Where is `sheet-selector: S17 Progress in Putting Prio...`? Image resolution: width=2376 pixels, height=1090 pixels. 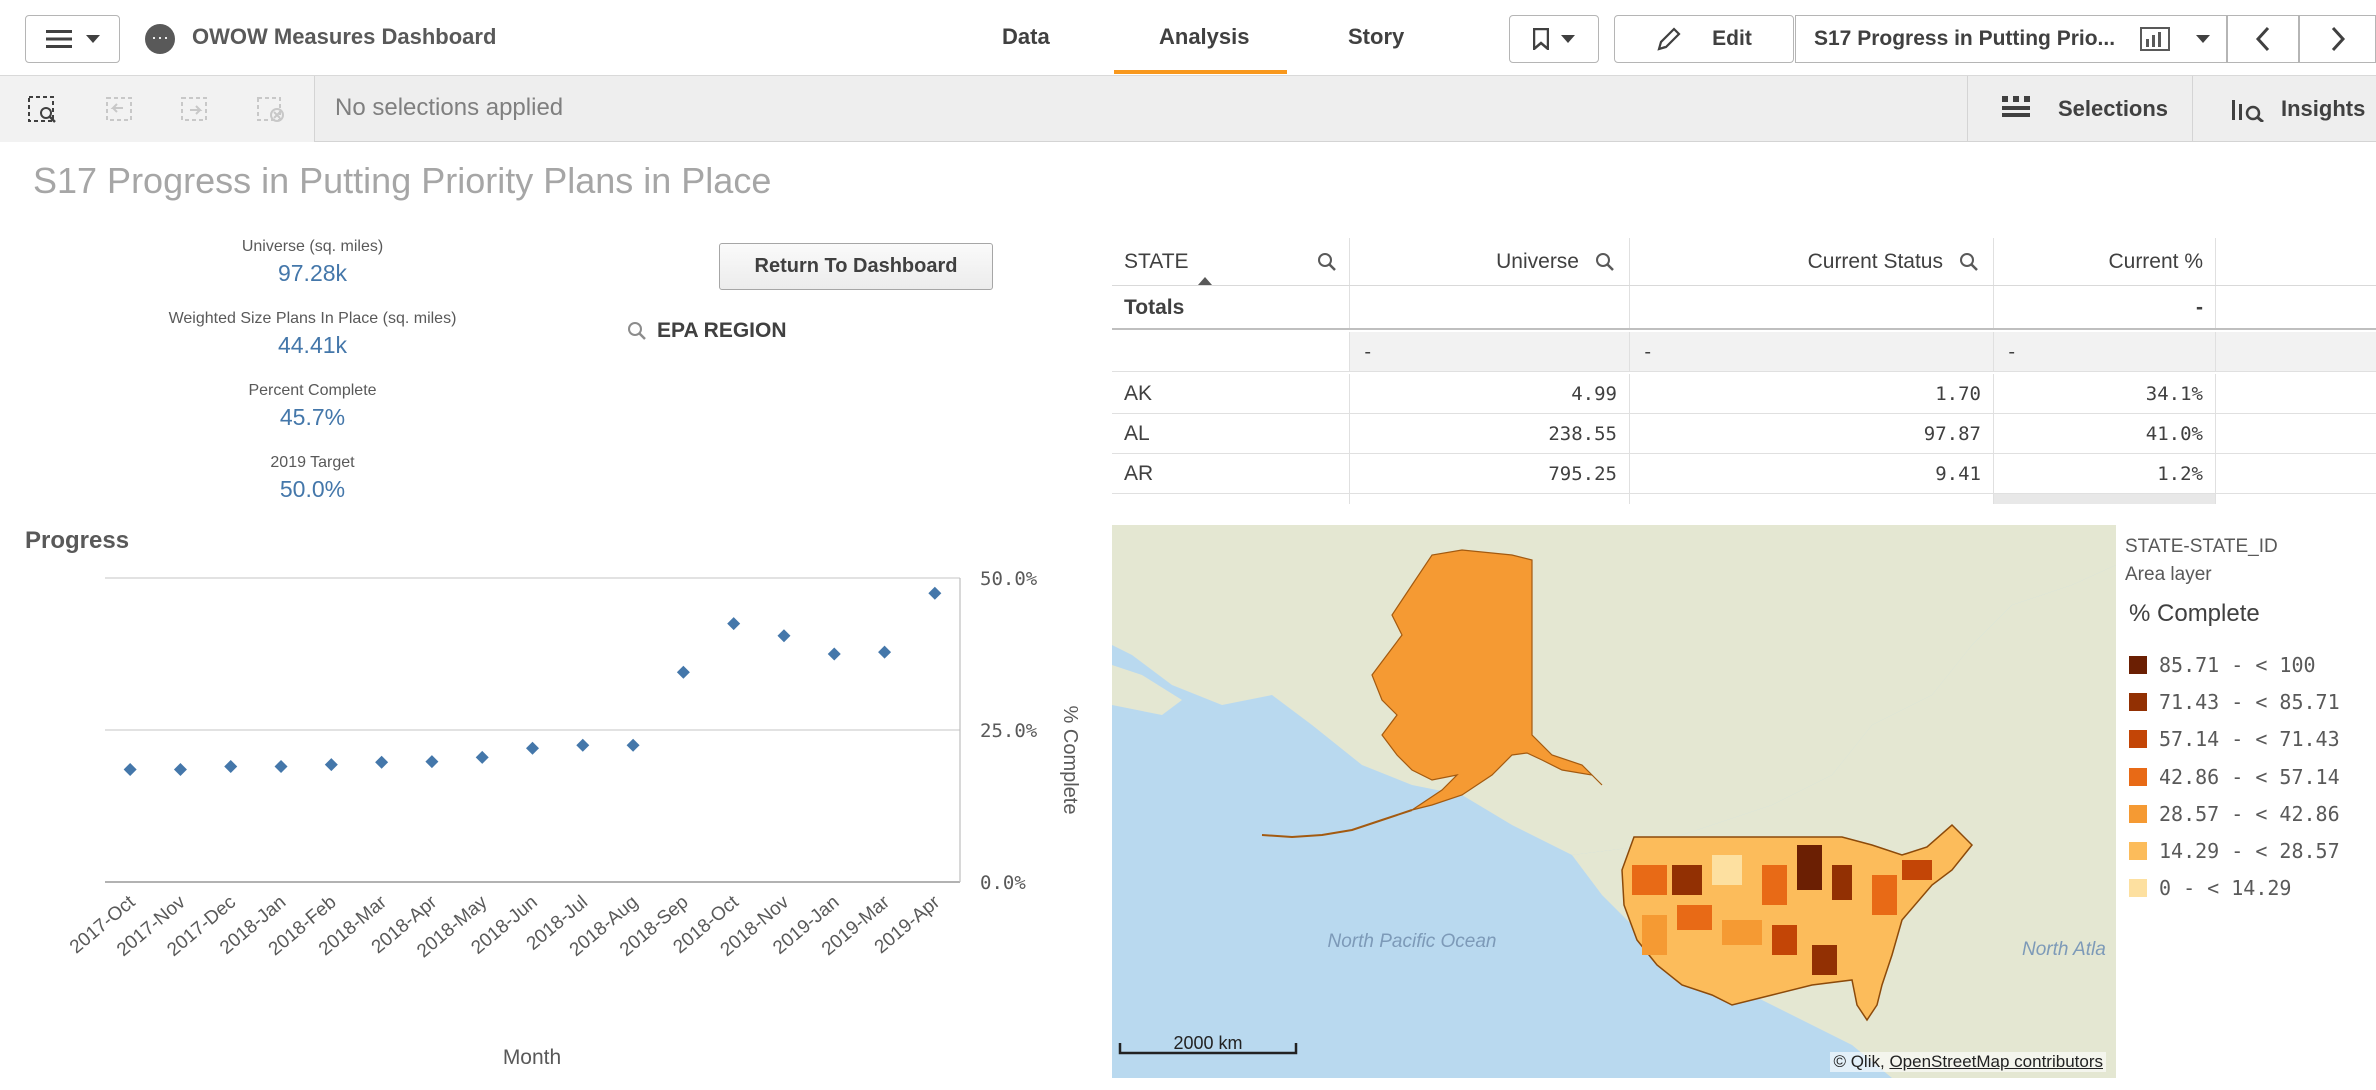 sheet-selector: S17 Progress in Putting Prio... is located at coordinates (2011, 39).